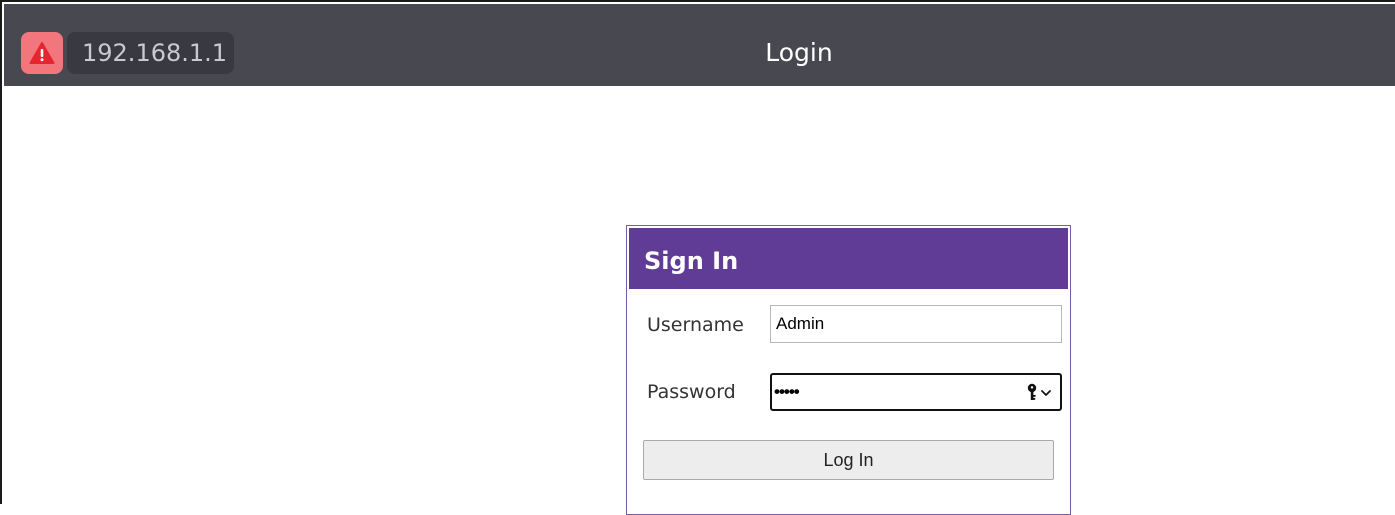  Describe the element at coordinates (1039, 392) in the screenshot. I see `key-icon` at that location.